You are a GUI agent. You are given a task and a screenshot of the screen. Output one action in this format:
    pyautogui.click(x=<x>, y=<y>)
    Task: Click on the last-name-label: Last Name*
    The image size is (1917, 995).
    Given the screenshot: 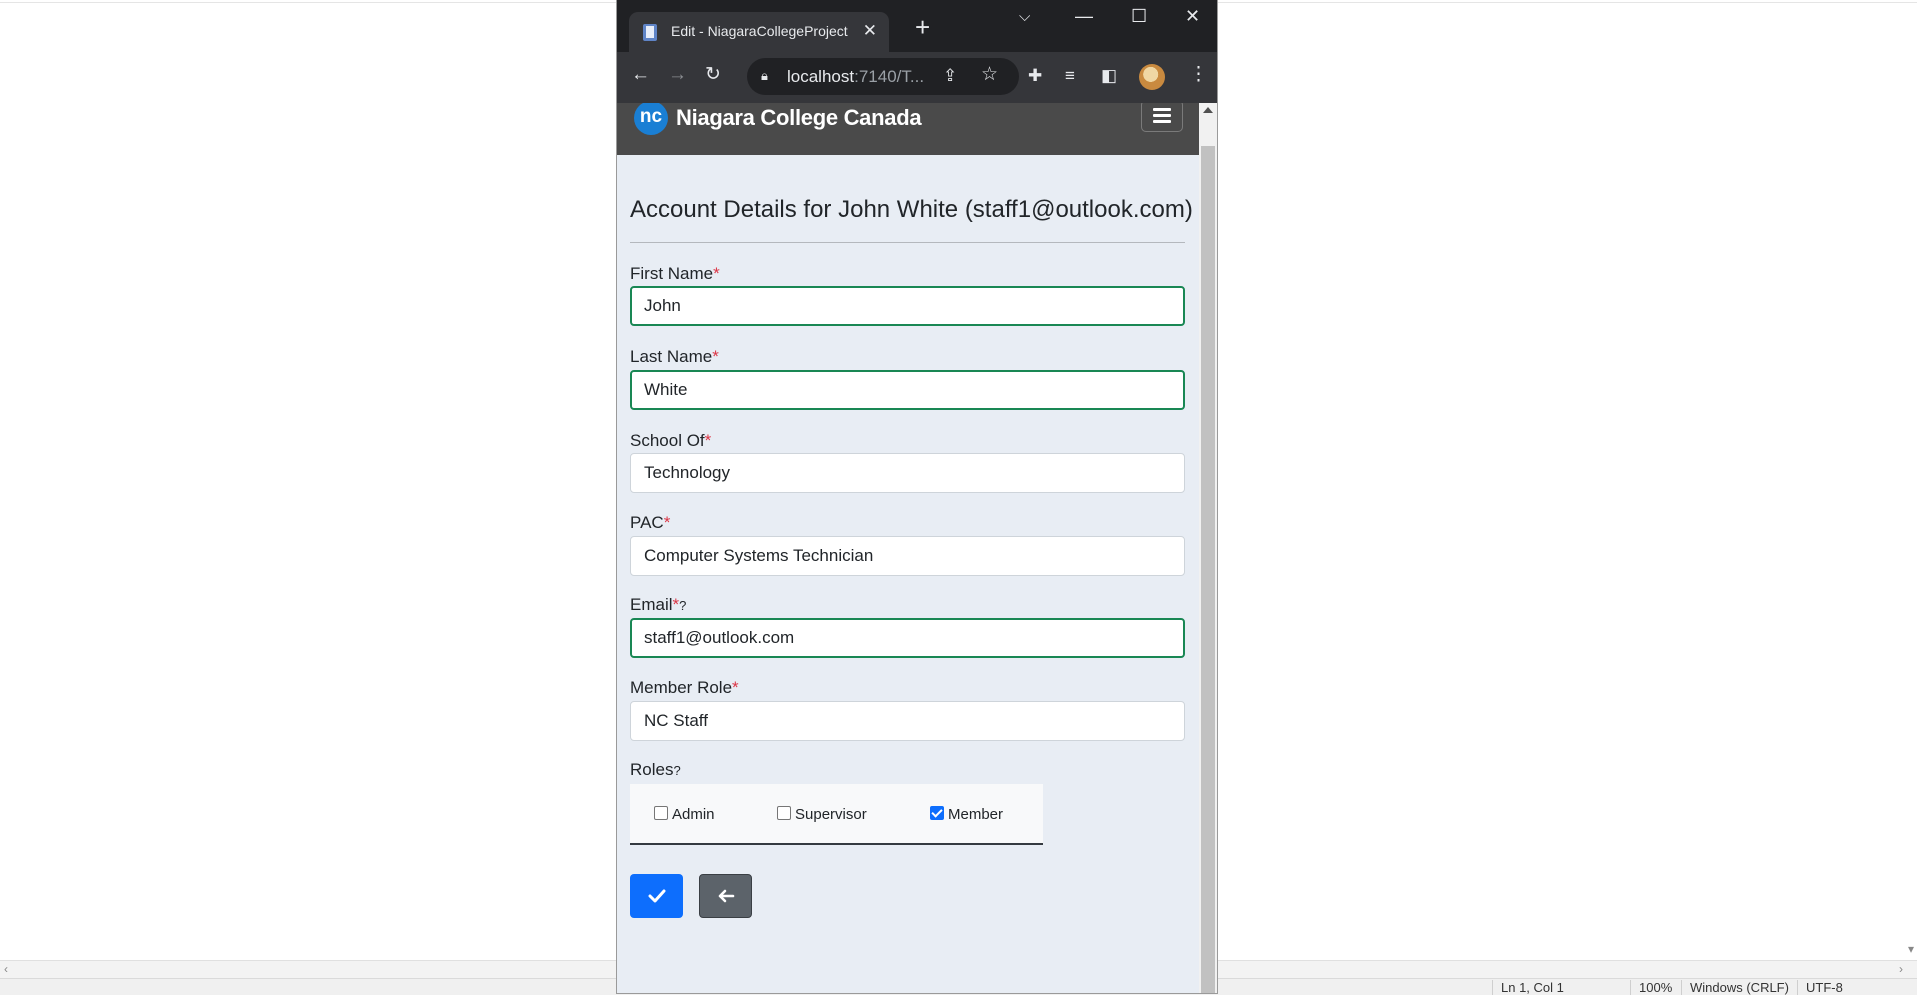 What is the action you would take?
    pyautogui.click(x=674, y=356)
    